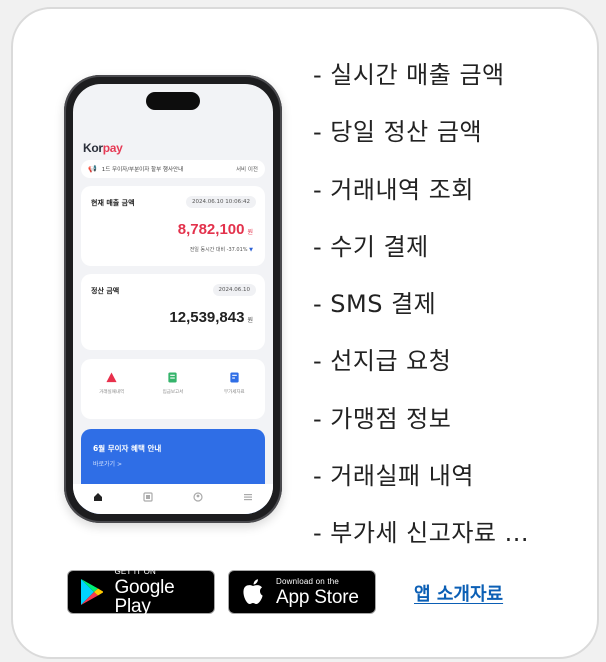  I want to click on feature-item: - 선지급 요청, so click(382, 361).